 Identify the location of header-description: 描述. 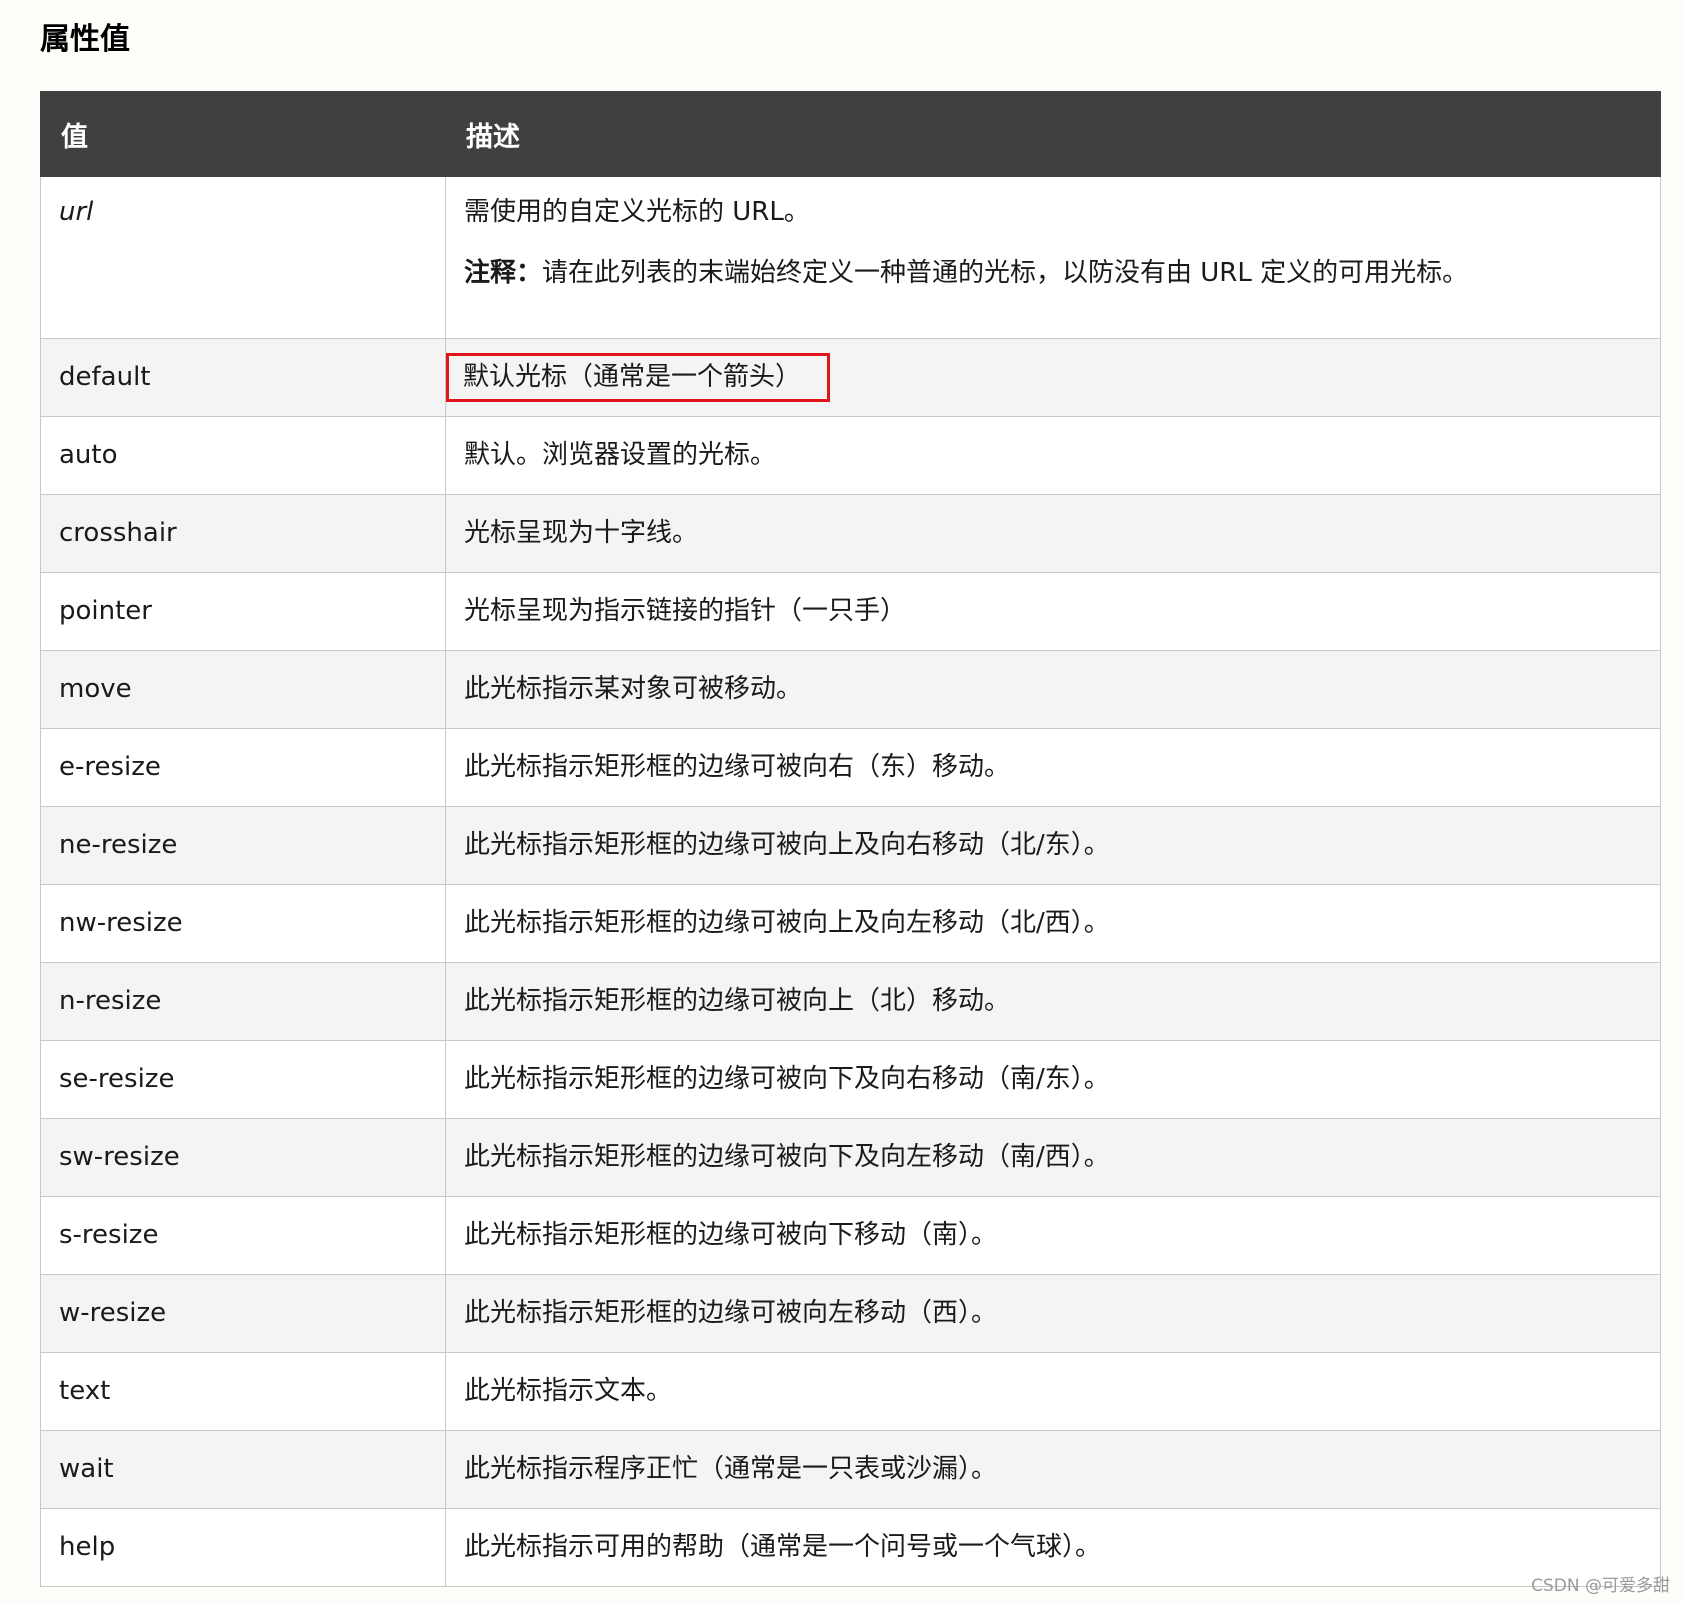
(1053, 134).